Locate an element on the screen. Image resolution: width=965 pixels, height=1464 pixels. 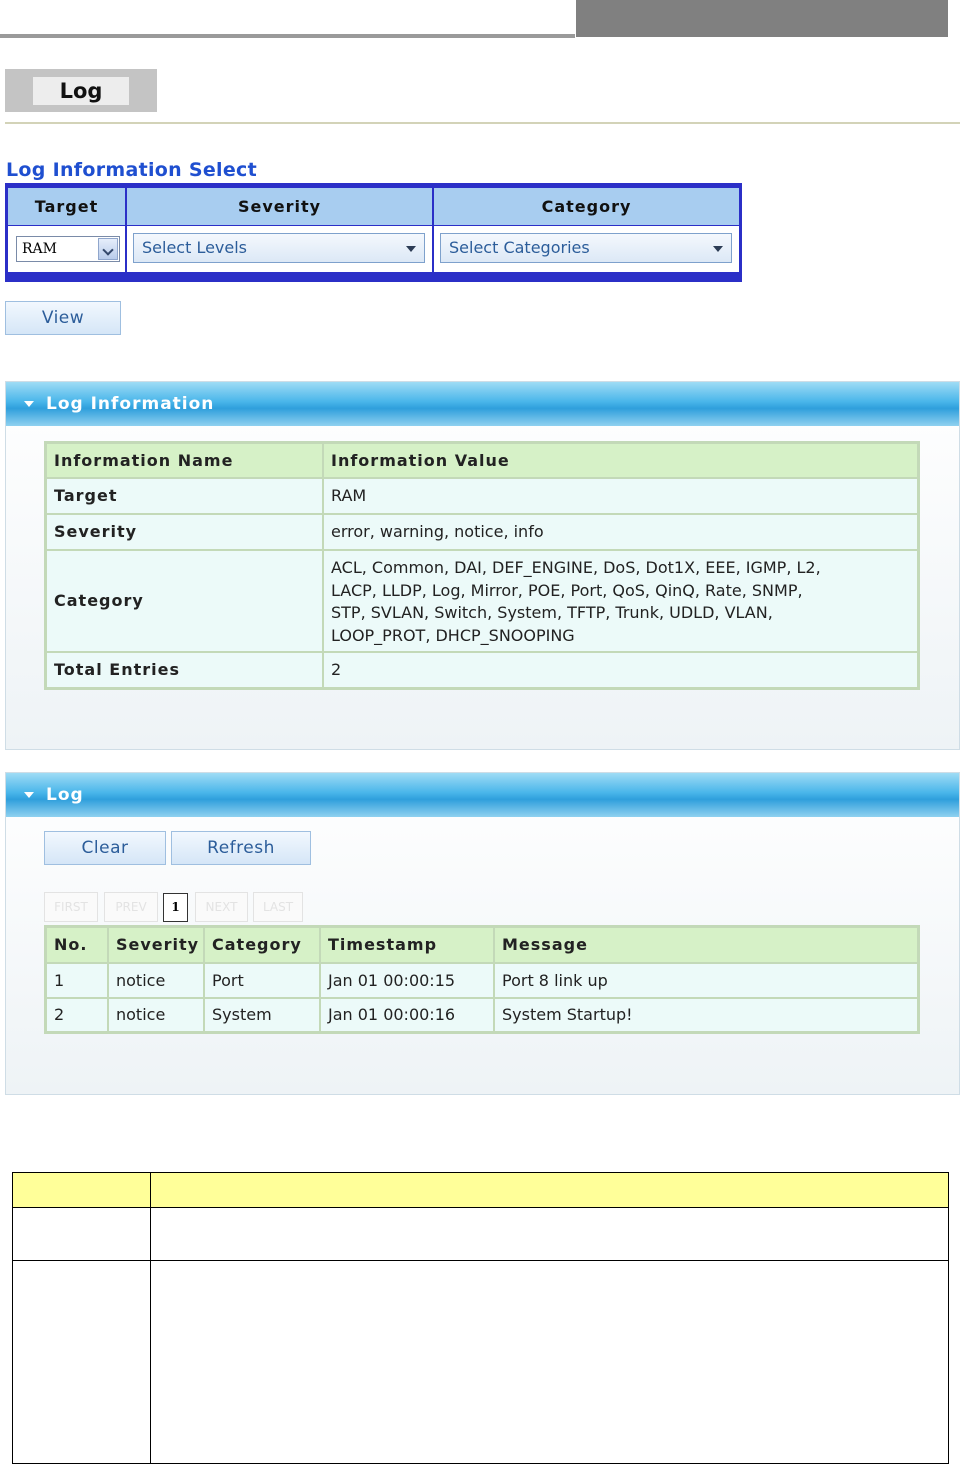
pagination-last: LAST is located at coordinates (278, 907).